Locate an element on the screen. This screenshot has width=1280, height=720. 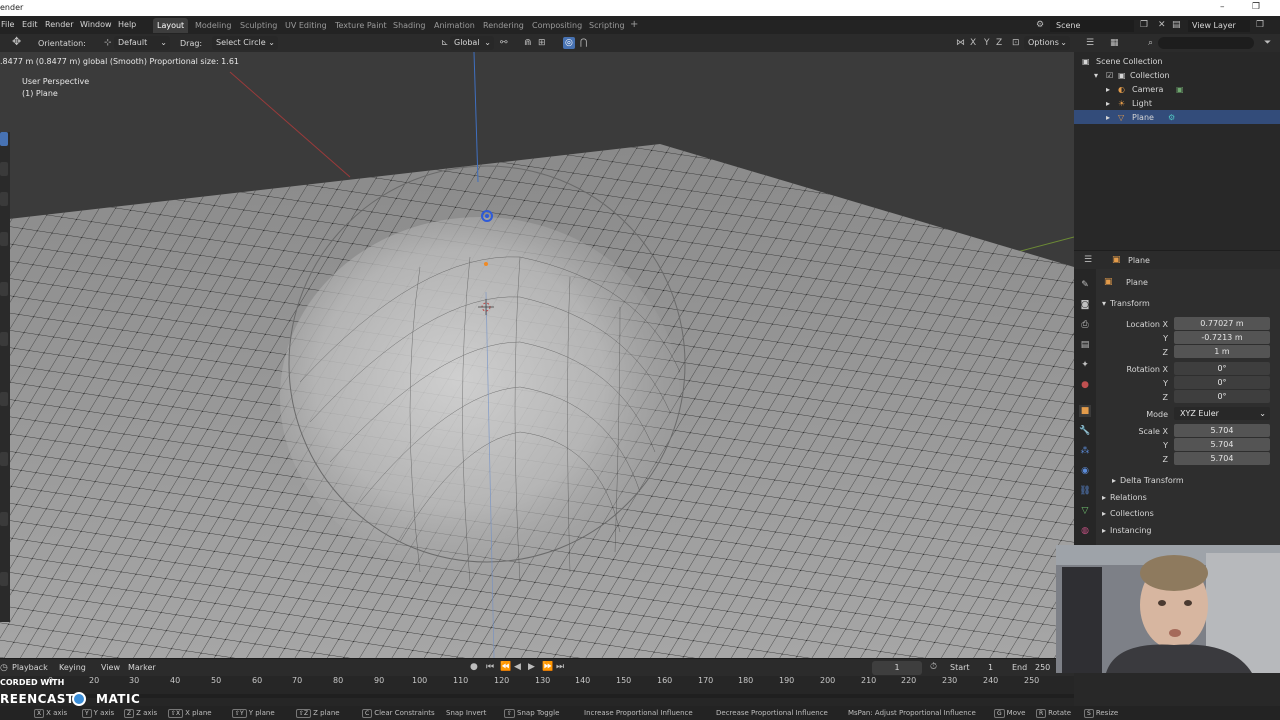
physics-tab-icon: ◉ is located at coordinates (1085, 471).